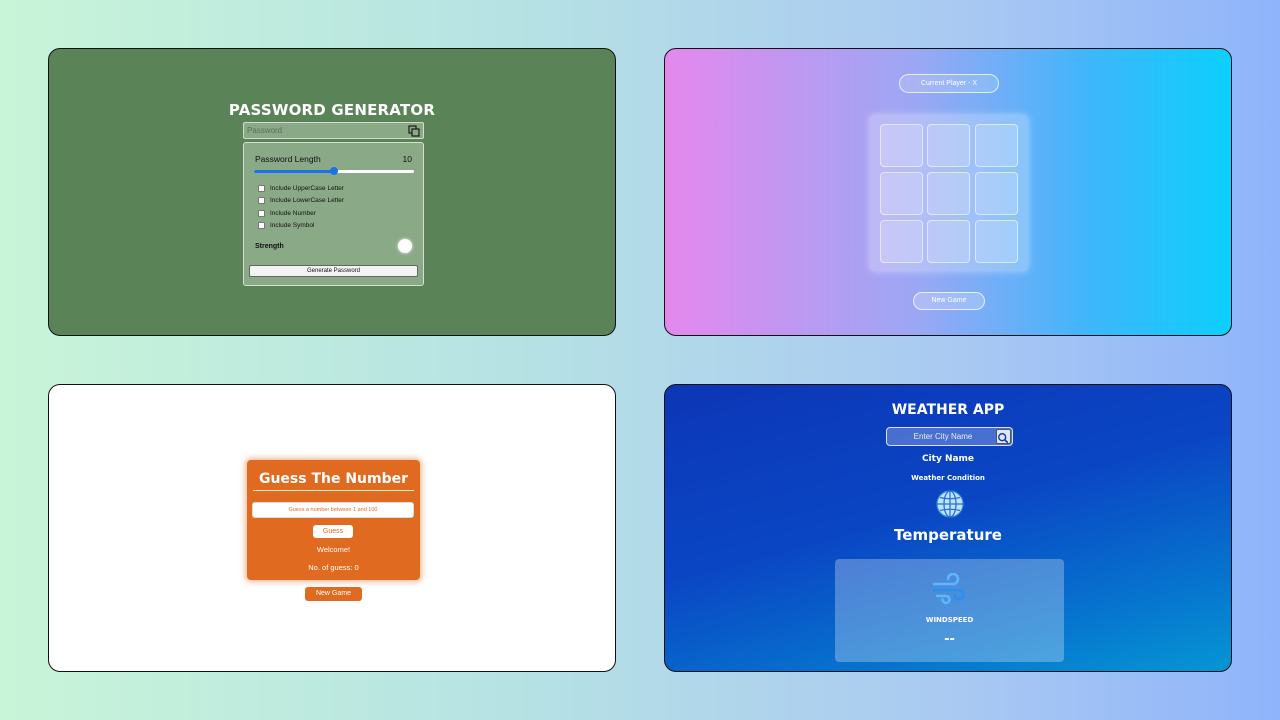 The image size is (1280, 720). I want to click on guess-input, so click(333, 510).